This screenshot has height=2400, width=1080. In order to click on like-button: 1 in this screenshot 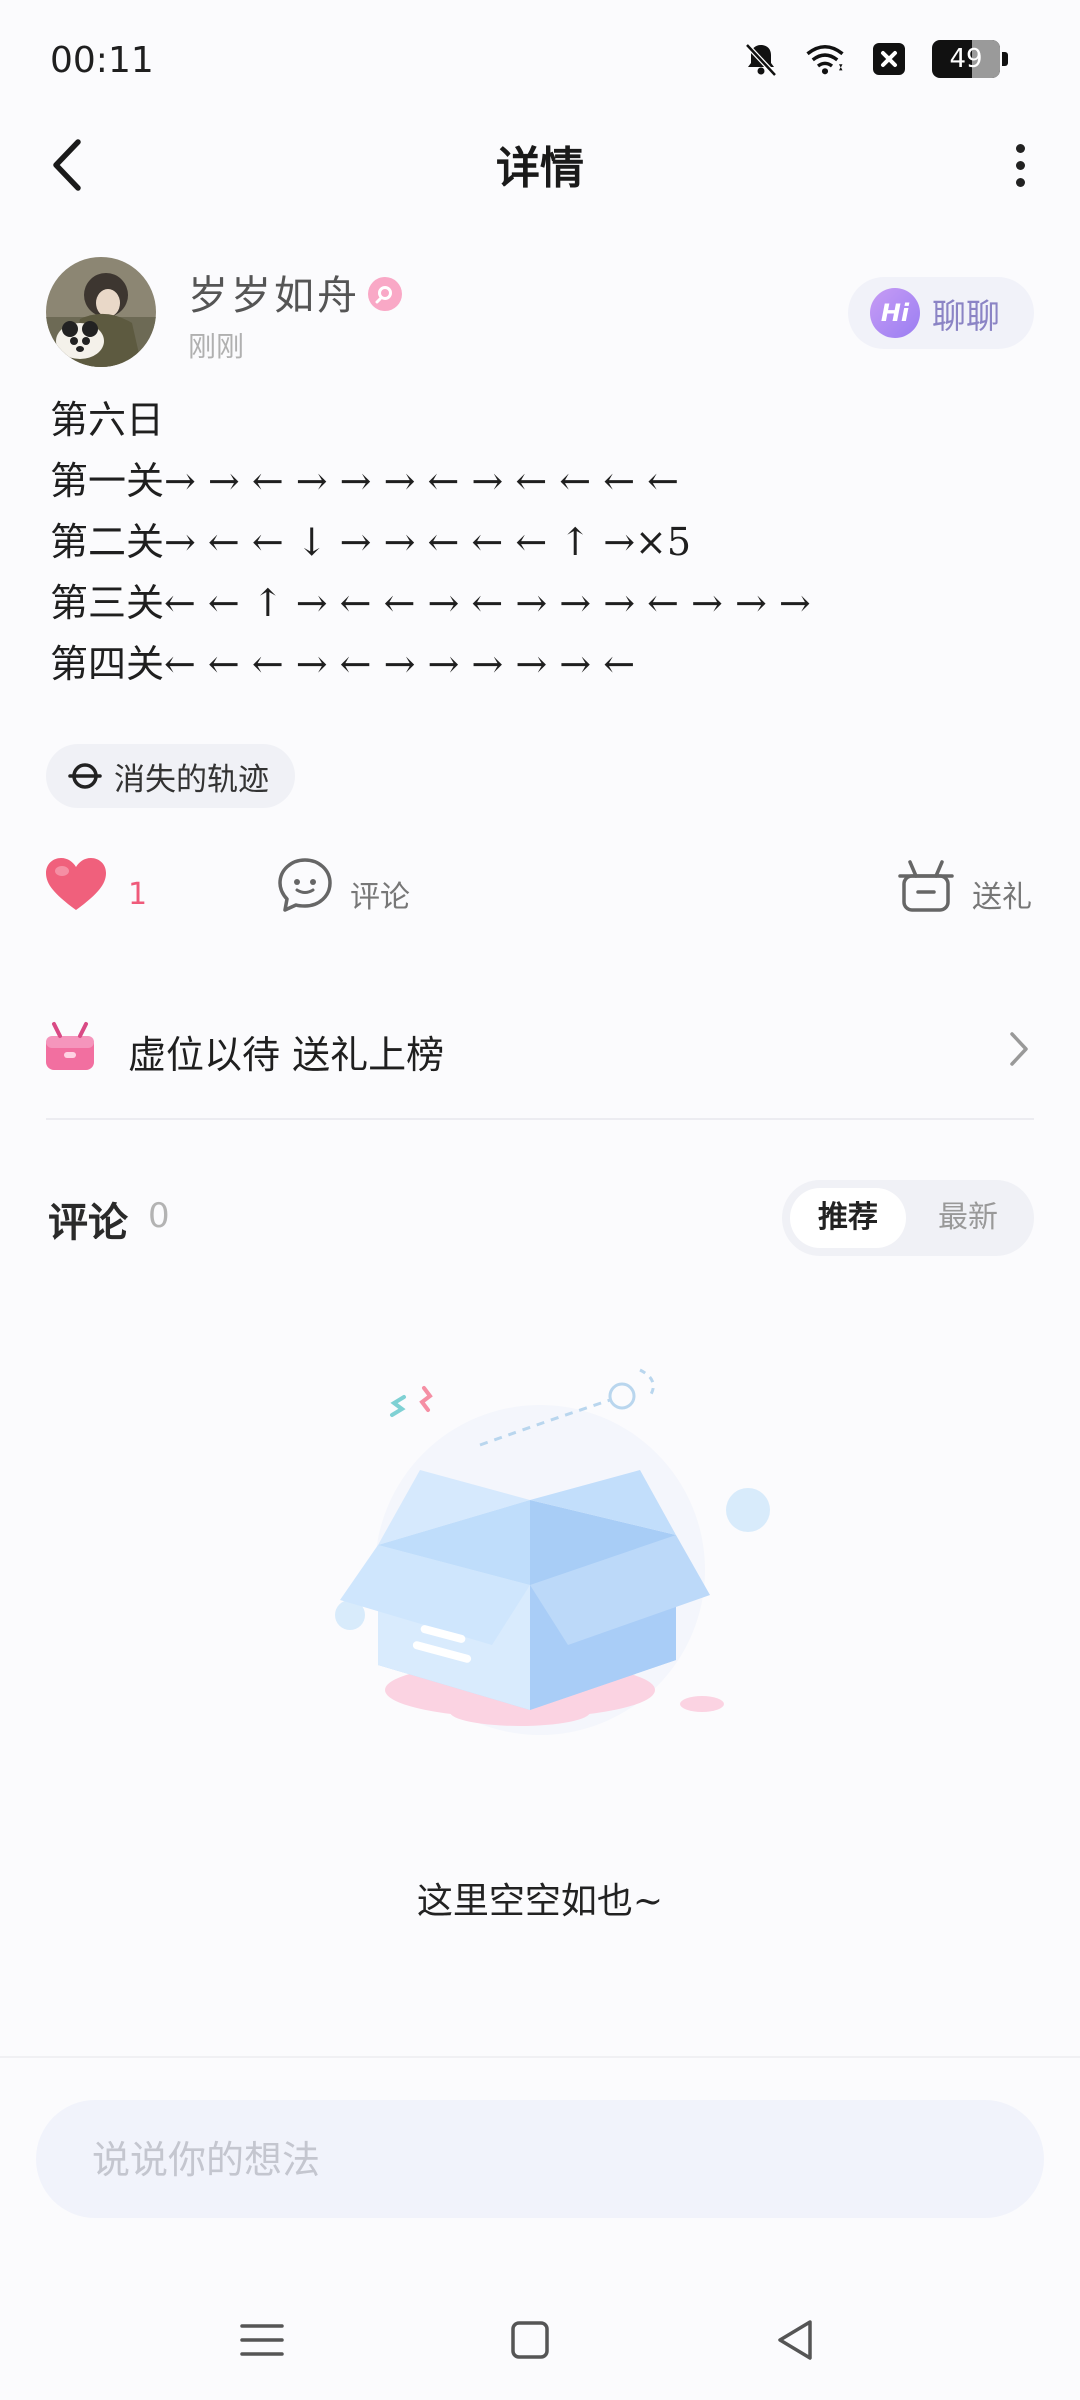, I will do `click(95, 885)`.